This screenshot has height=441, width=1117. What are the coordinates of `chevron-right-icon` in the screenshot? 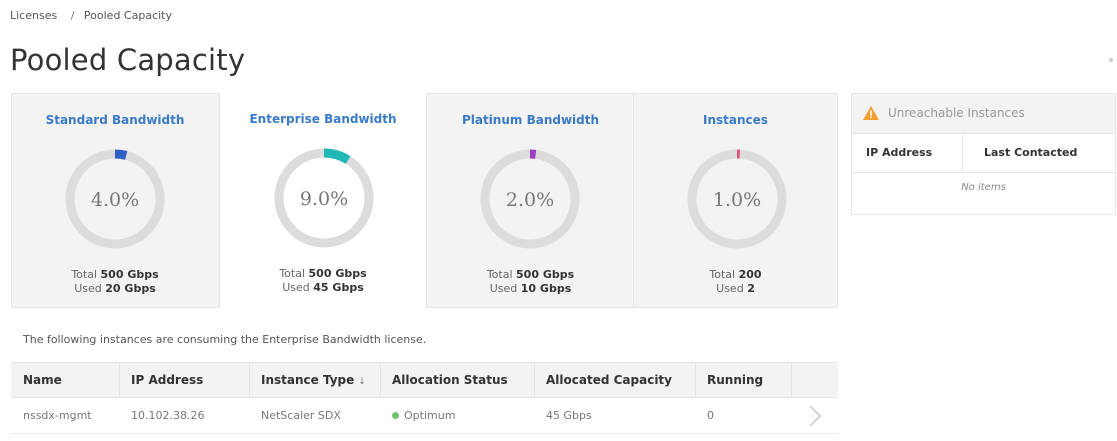 It's located at (815, 416).